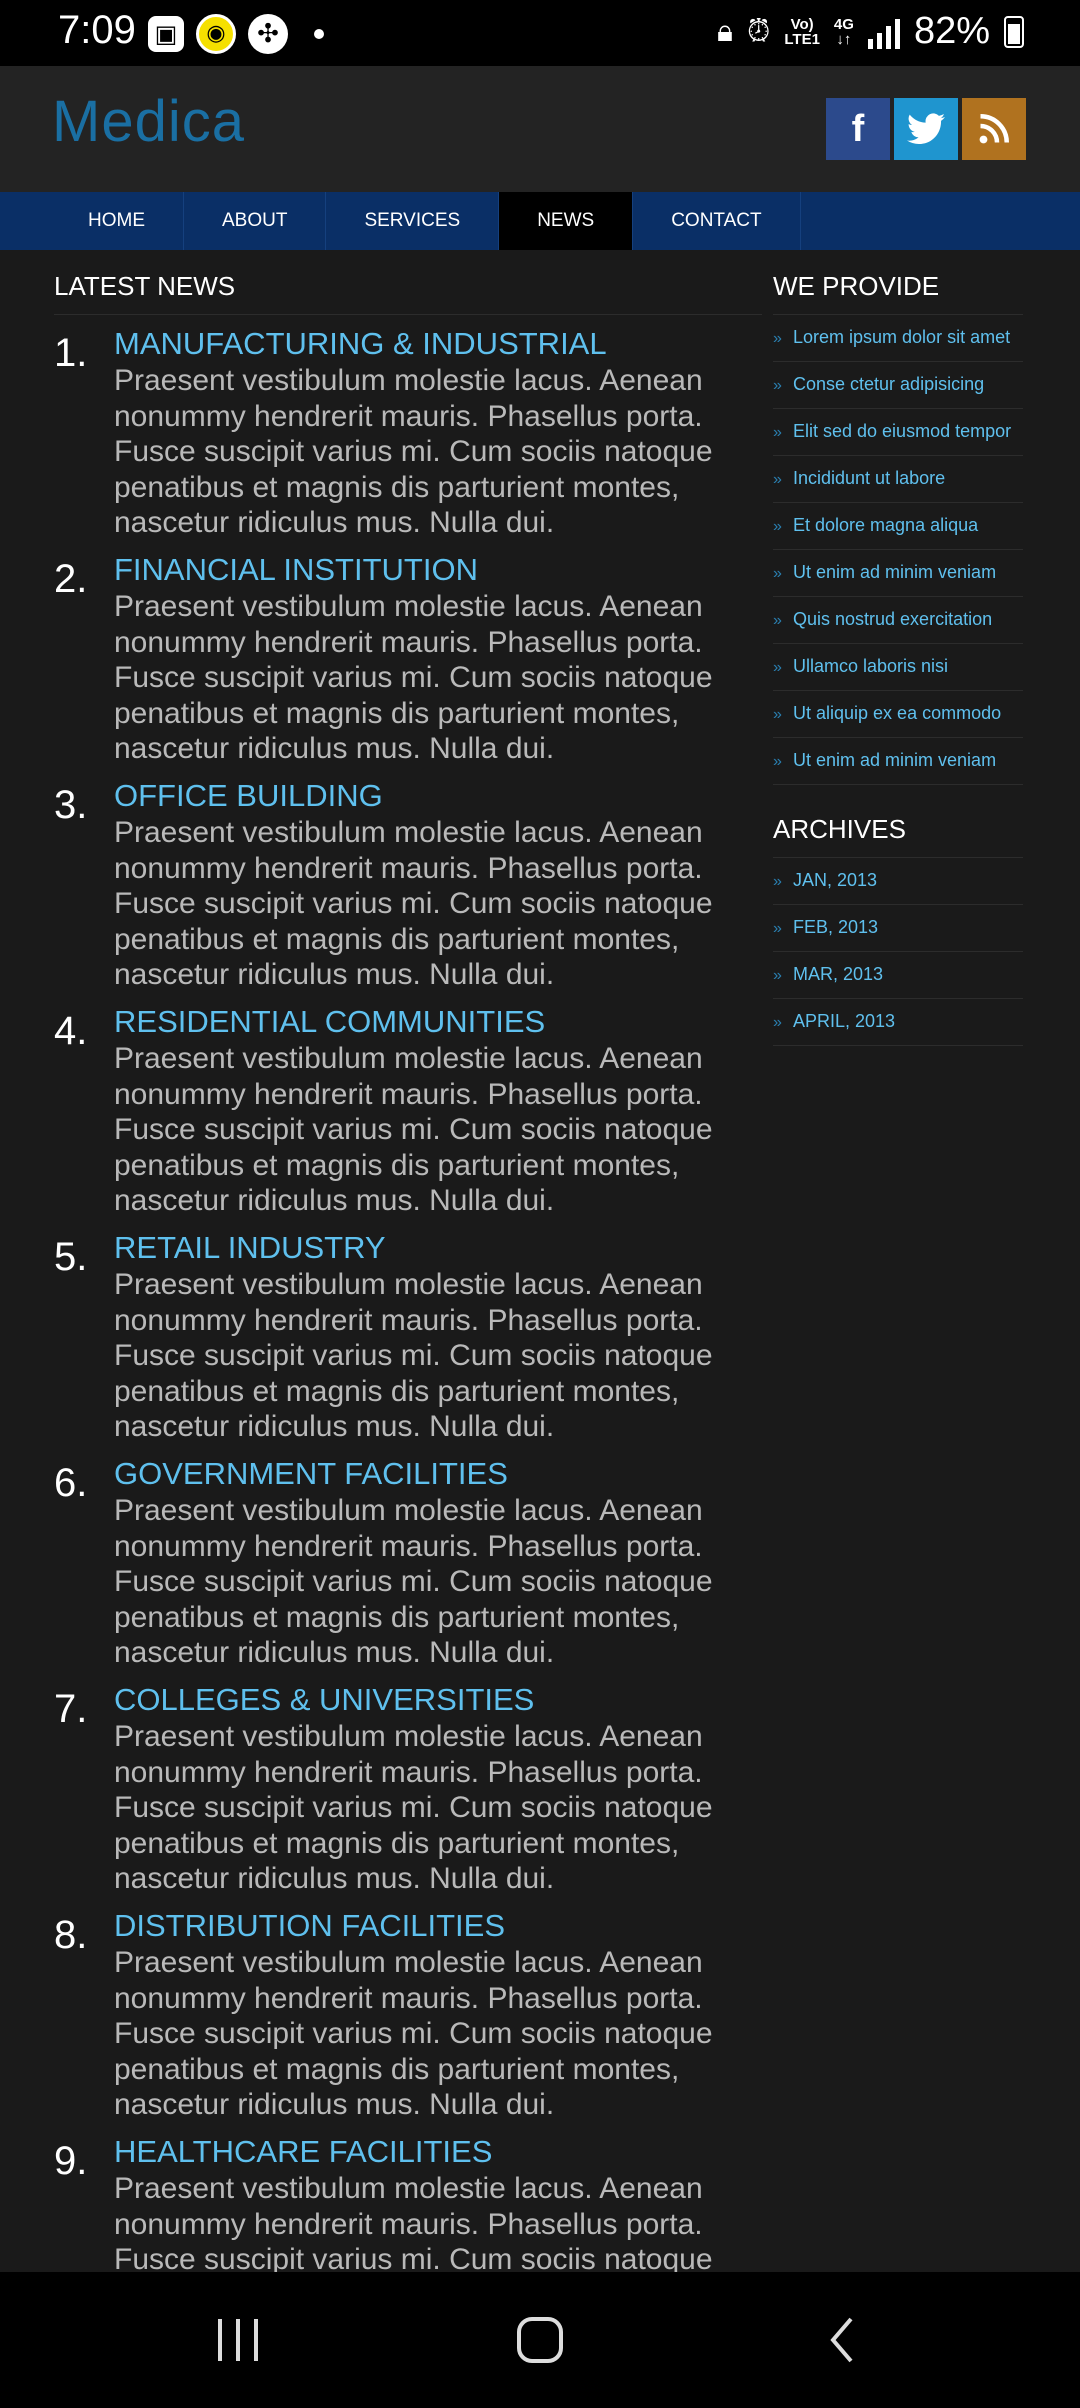 The height and width of the screenshot is (2408, 1080). Describe the element at coordinates (1014, 31) in the screenshot. I see `battery-icon` at that location.